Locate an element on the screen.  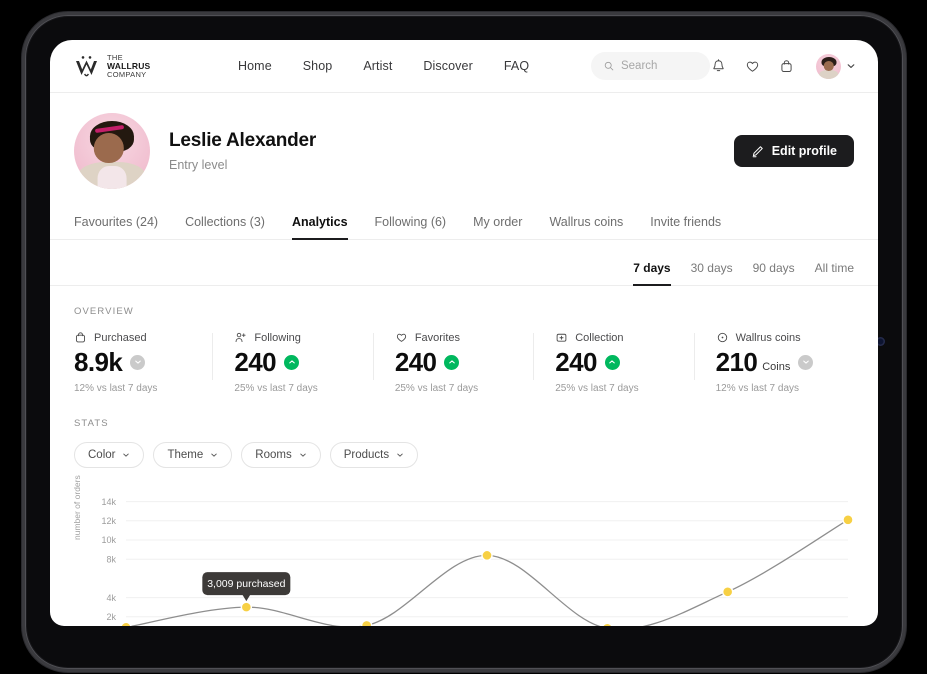
nav-link-artist: Artist is located at coordinates (377, 66).